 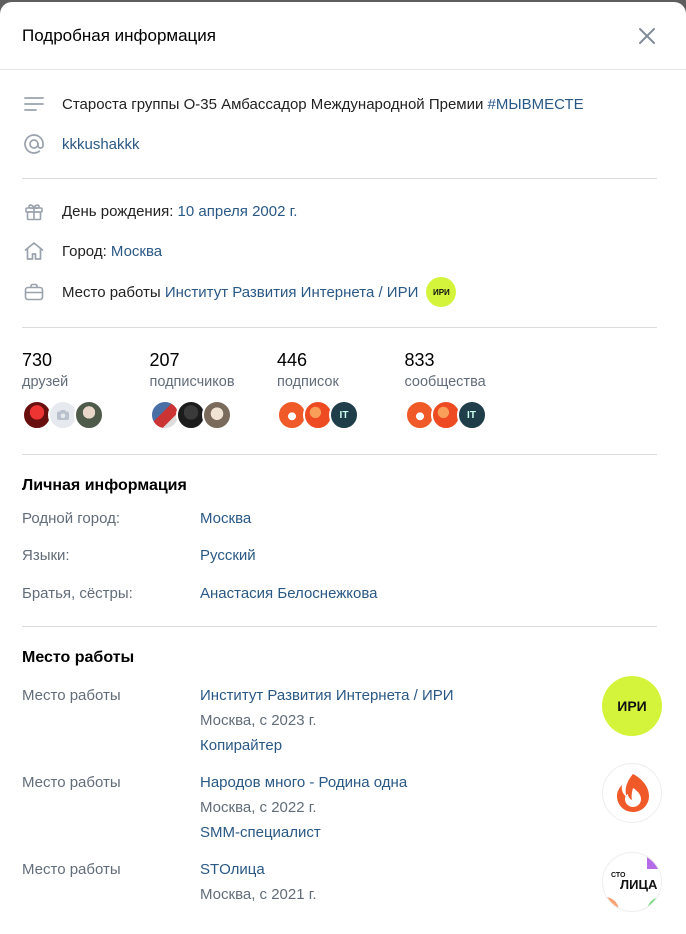 I want to click on city-row: Город: Москва, so click(x=343, y=251).